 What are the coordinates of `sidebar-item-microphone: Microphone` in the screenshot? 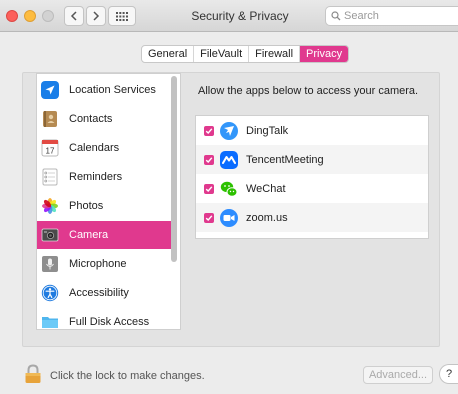 It's located at (105, 264).